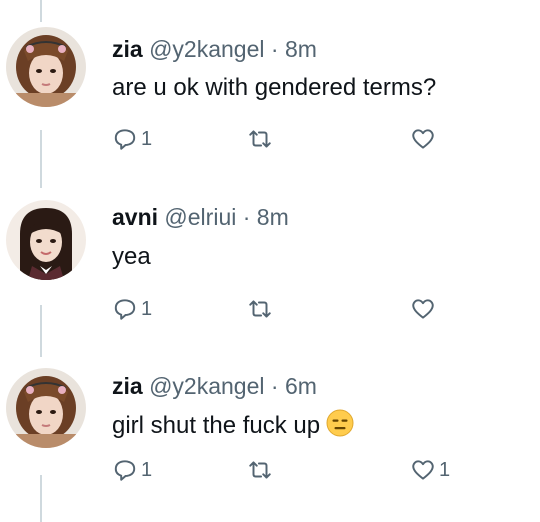 The image size is (540, 522). What do you see at coordinates (135, 217) in the screenshot?
I see `display-name: avni` at bounding box center [135, 217].